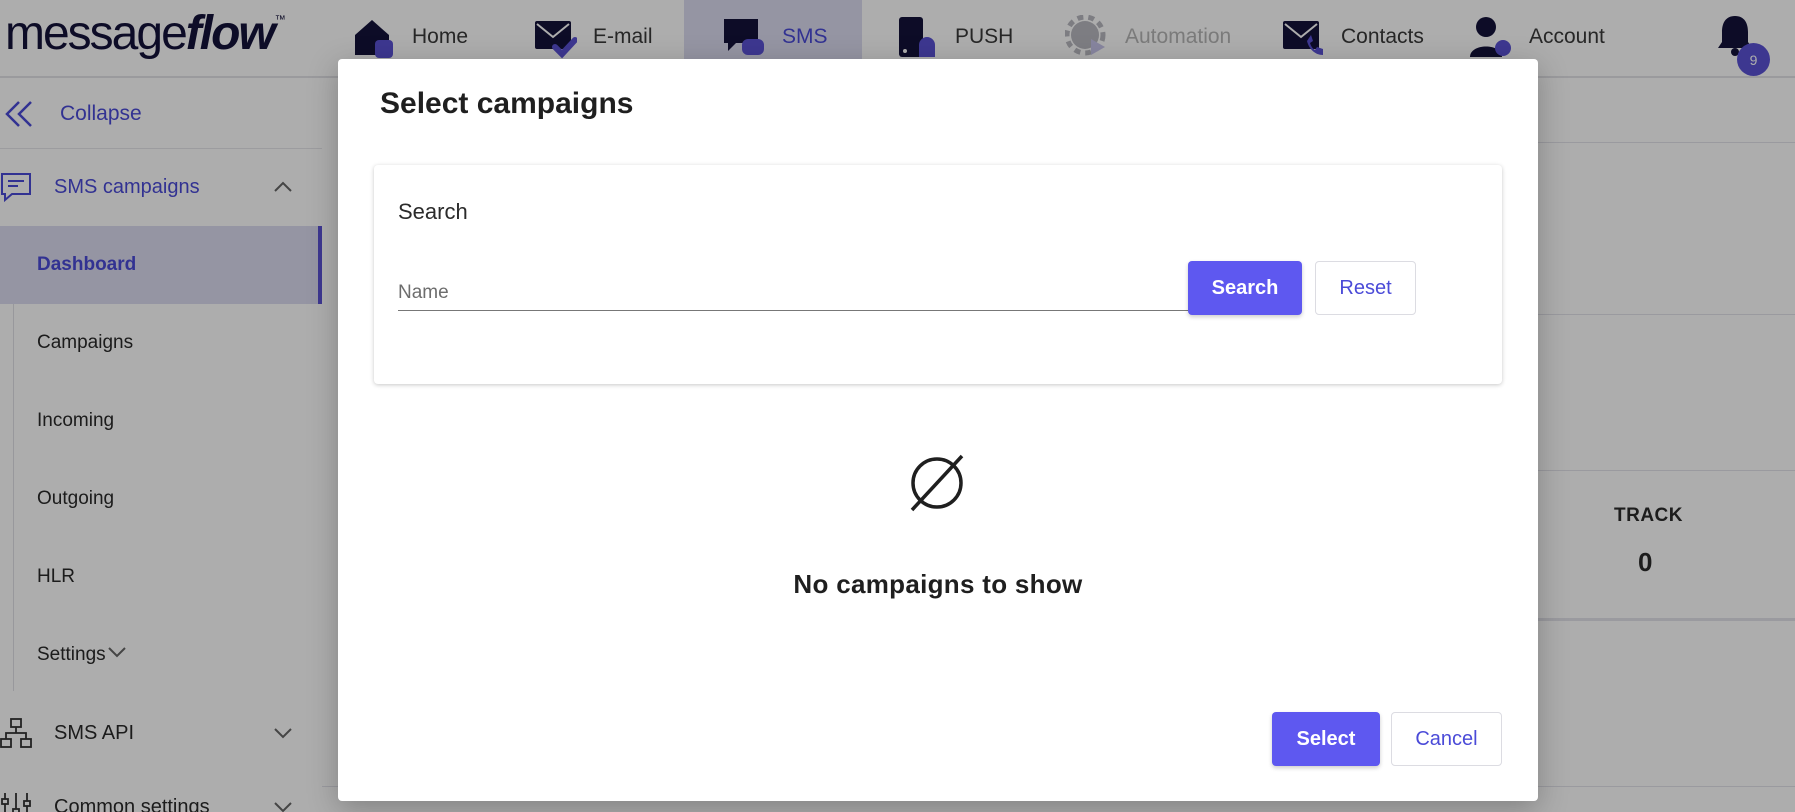 The image size is (1795, 812). I want to click on select-button: Select, so click(1326, 739).